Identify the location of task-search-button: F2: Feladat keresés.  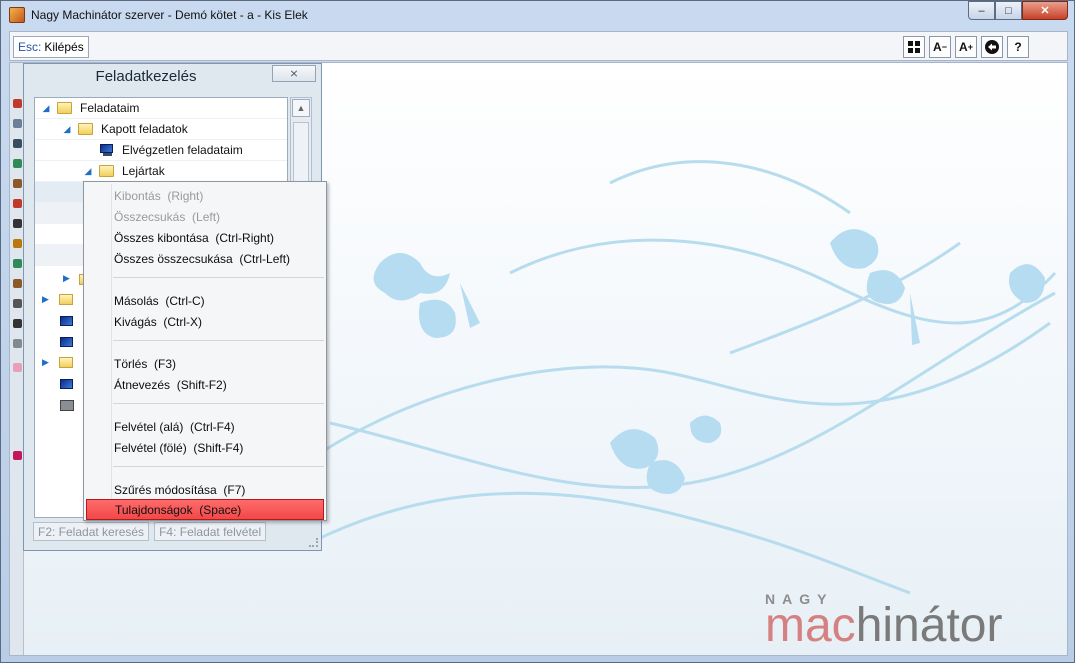
(91, 531).